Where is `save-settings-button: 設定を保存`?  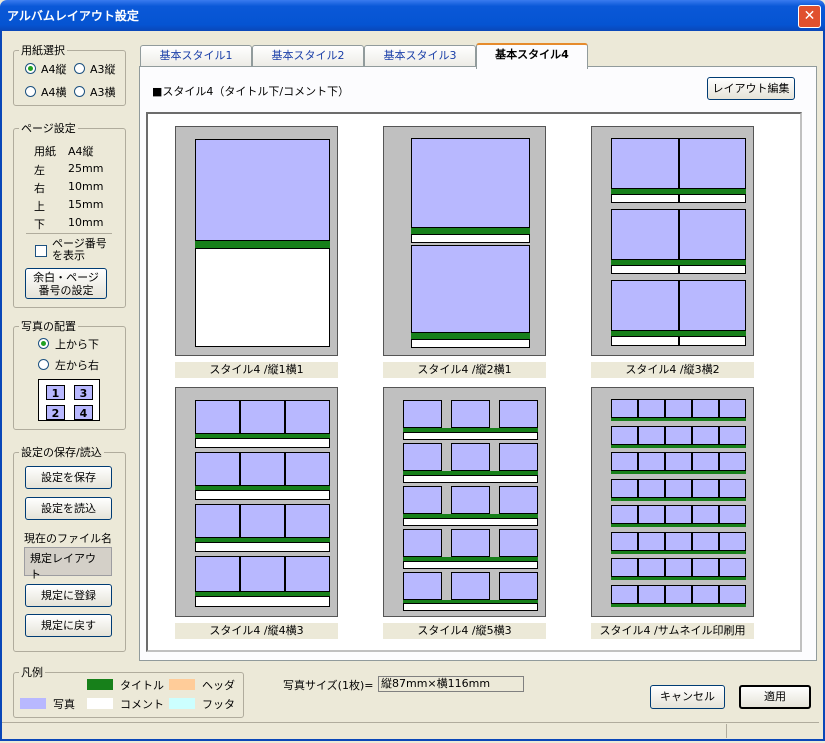
save-settings-button: 設定を保存 is located at coordinates (68, 477).